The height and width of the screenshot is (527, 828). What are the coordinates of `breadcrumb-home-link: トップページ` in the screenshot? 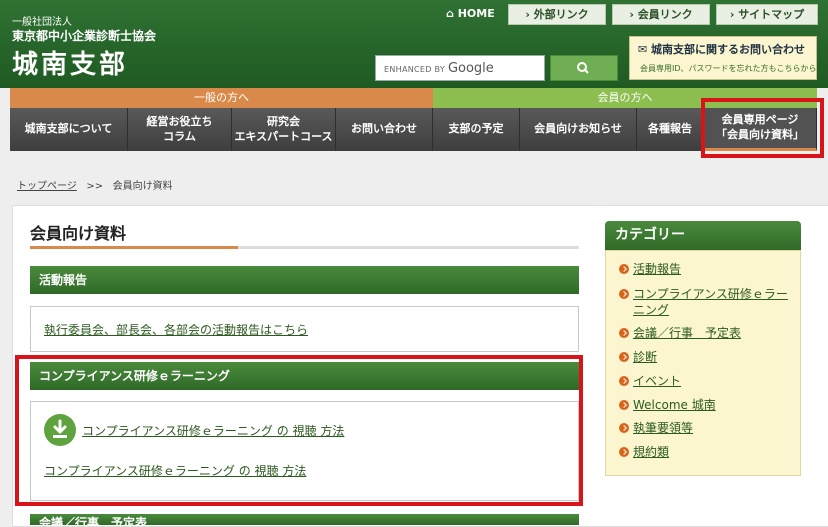 It's located at (47, 186).